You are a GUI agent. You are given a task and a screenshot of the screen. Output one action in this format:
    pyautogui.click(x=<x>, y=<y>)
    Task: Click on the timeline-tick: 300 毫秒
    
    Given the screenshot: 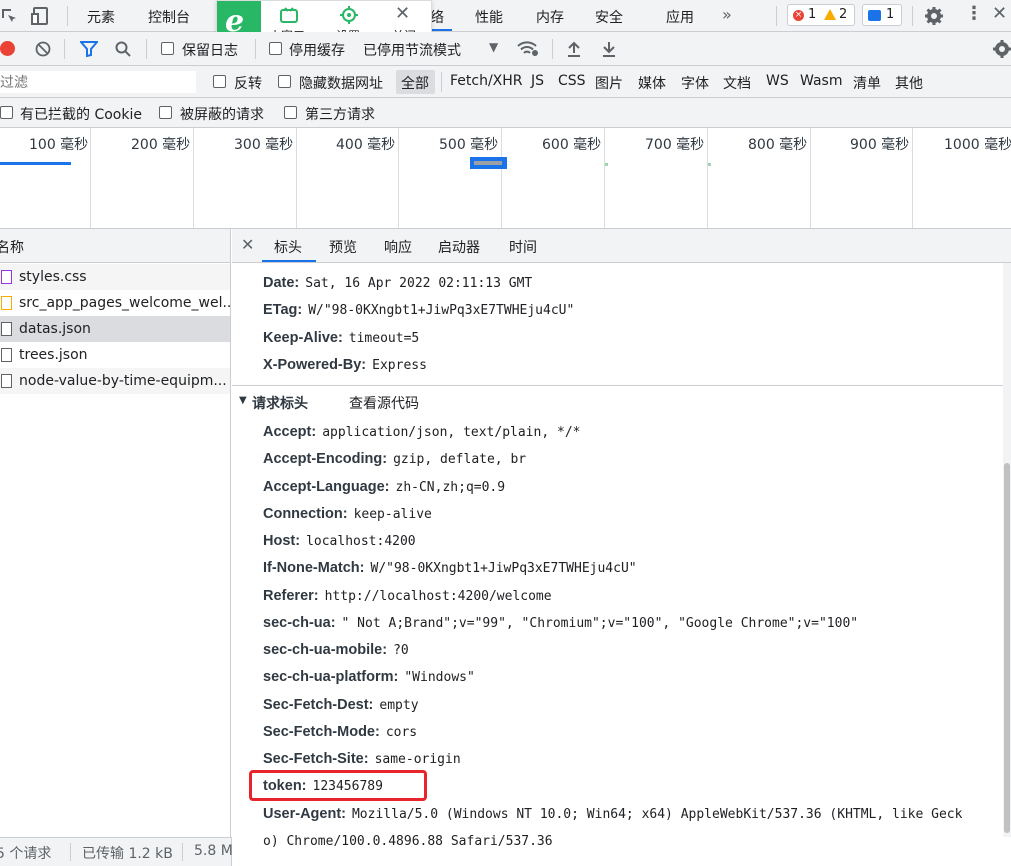 What is the action you would take?
    pyautogui.click(x=264, y=145)
    